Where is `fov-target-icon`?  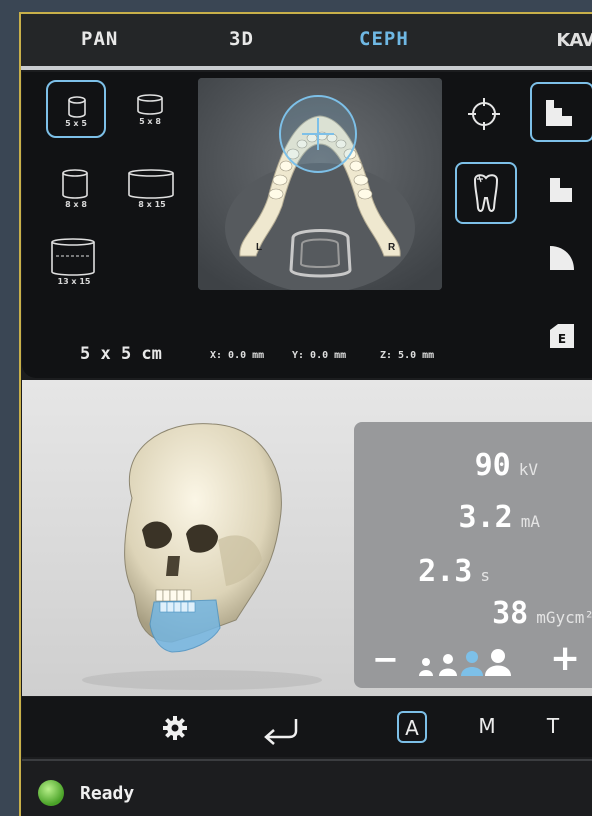
fov-target-icon is located at coordinates (318, 134).